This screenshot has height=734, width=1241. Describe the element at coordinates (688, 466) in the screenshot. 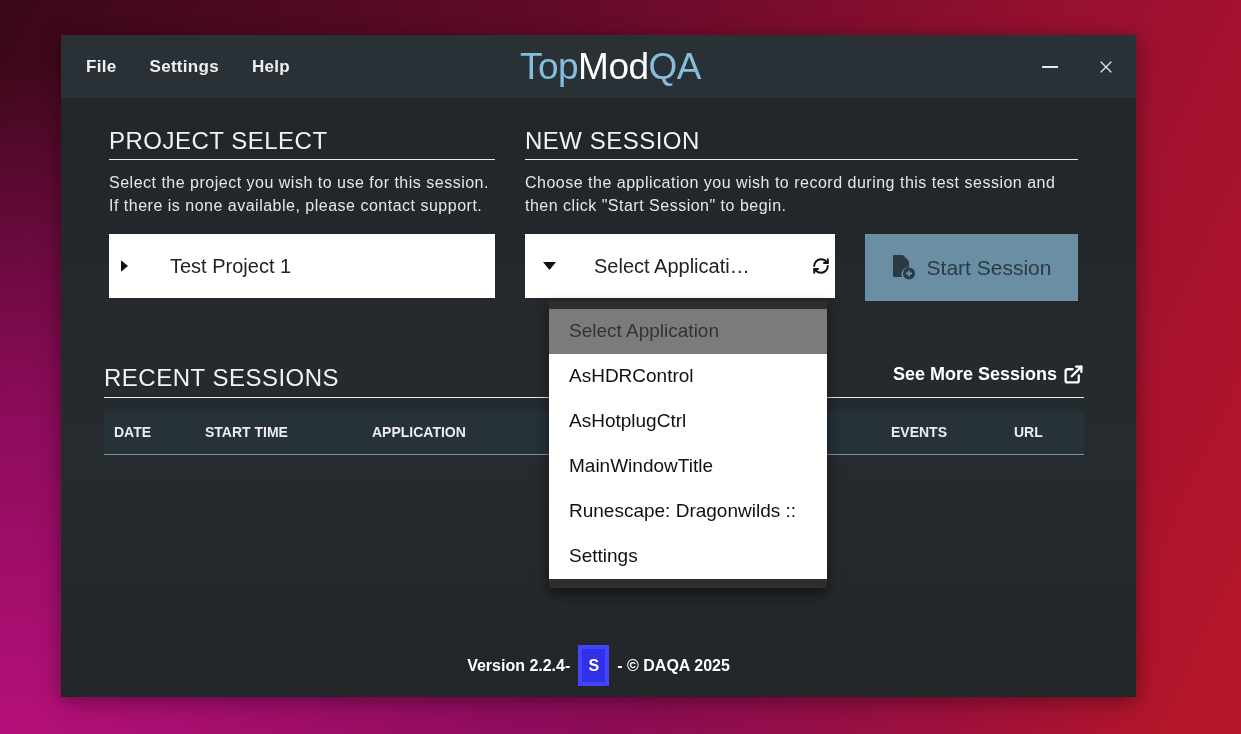

I see `dropdown-option: MainWindowTitle` at that location.